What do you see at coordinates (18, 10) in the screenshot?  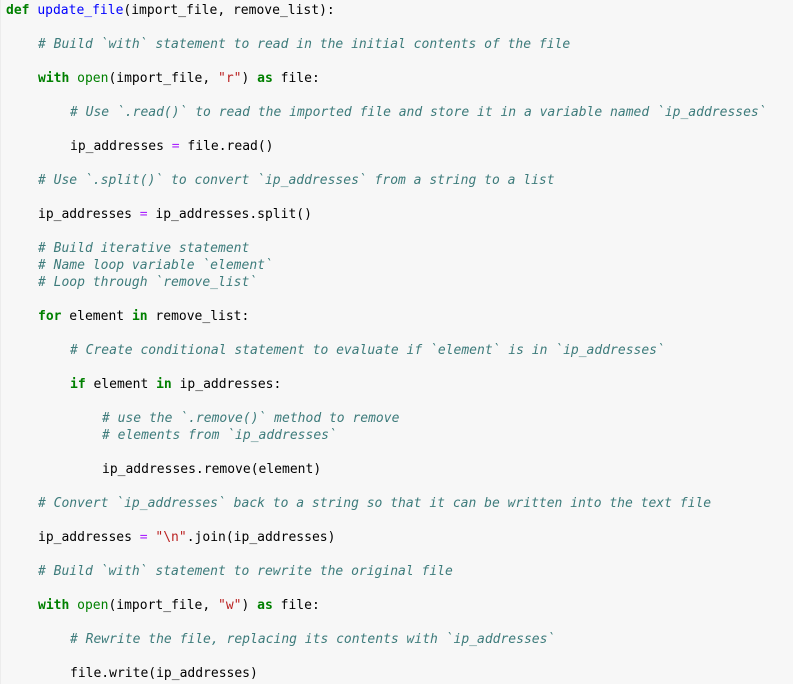 I see `keyword-token: def` at bounding box center [18, 10].